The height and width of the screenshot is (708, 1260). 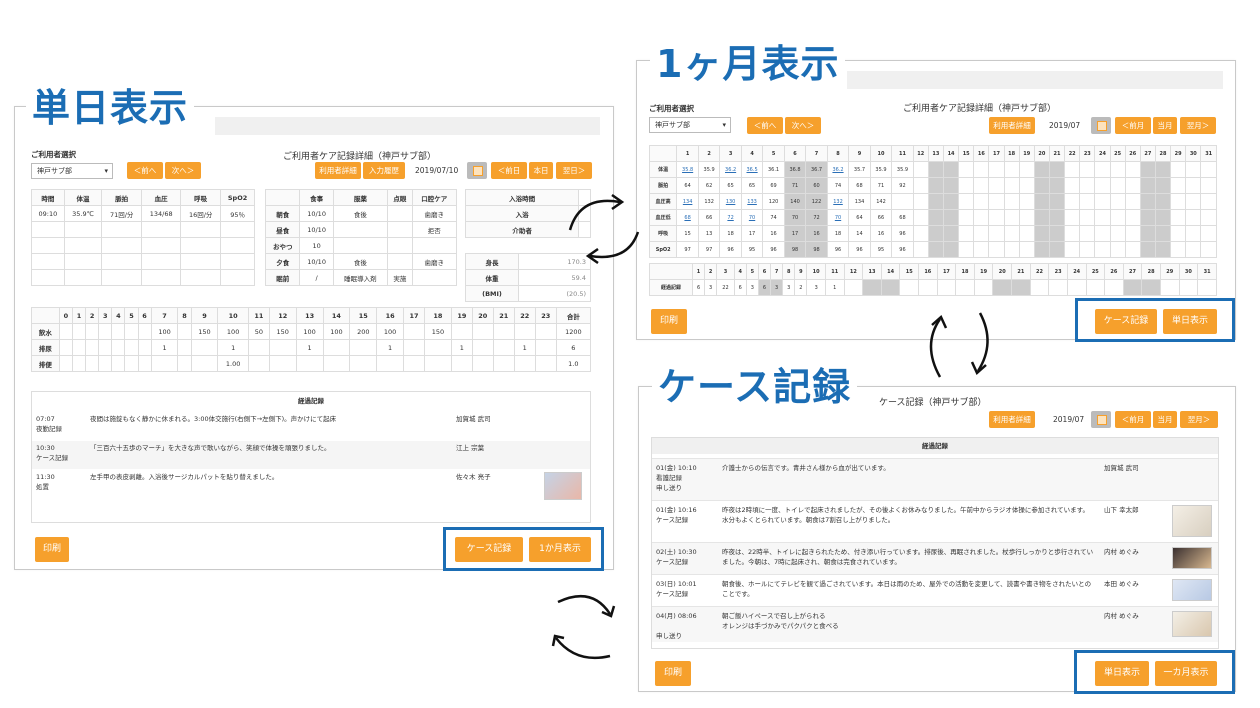 What do you see at coordinates (709, 249) in the screenshot?
I see `month-cell: 97` at bounding box center [709, 249].